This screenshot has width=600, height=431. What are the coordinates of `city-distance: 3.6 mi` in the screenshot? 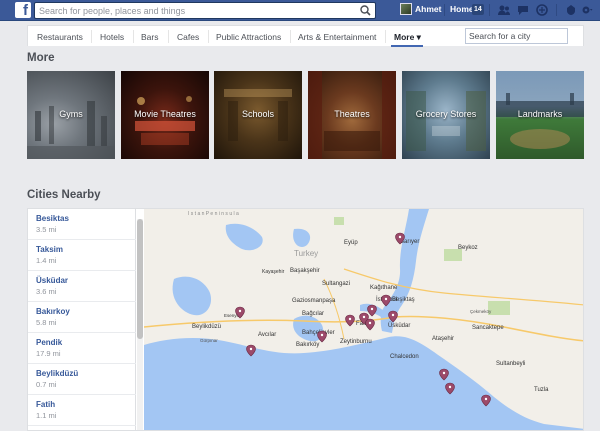 It's located at (46, 291).